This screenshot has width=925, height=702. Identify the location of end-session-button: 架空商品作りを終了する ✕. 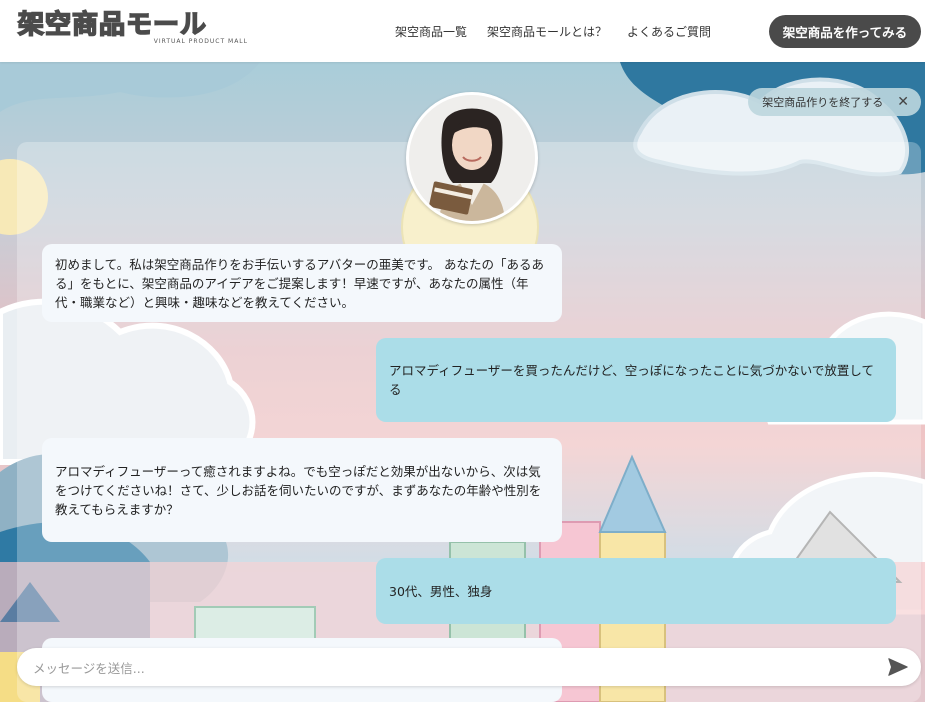
(834, 102).